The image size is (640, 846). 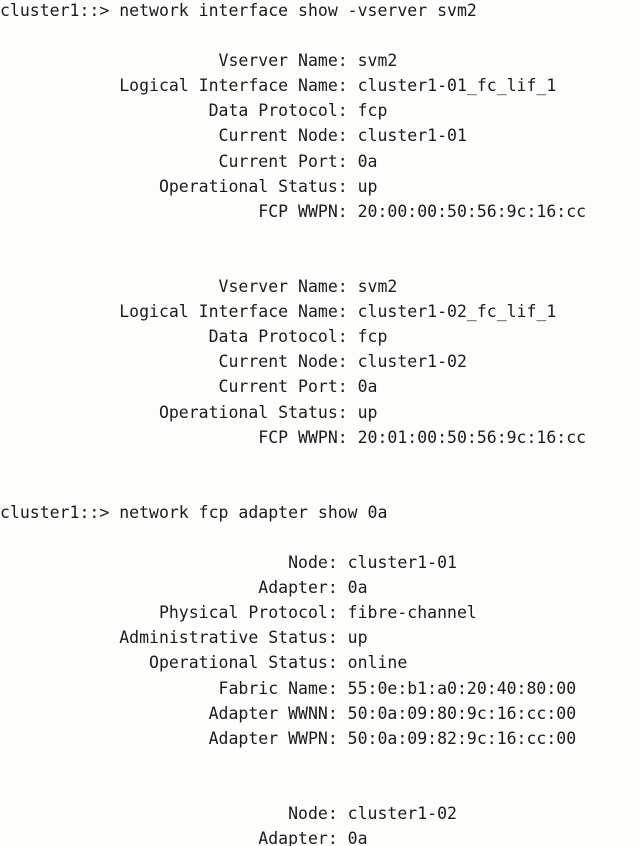 I want to click on terminal-field-line: Operational Status: online, so click(x=204, y=663).